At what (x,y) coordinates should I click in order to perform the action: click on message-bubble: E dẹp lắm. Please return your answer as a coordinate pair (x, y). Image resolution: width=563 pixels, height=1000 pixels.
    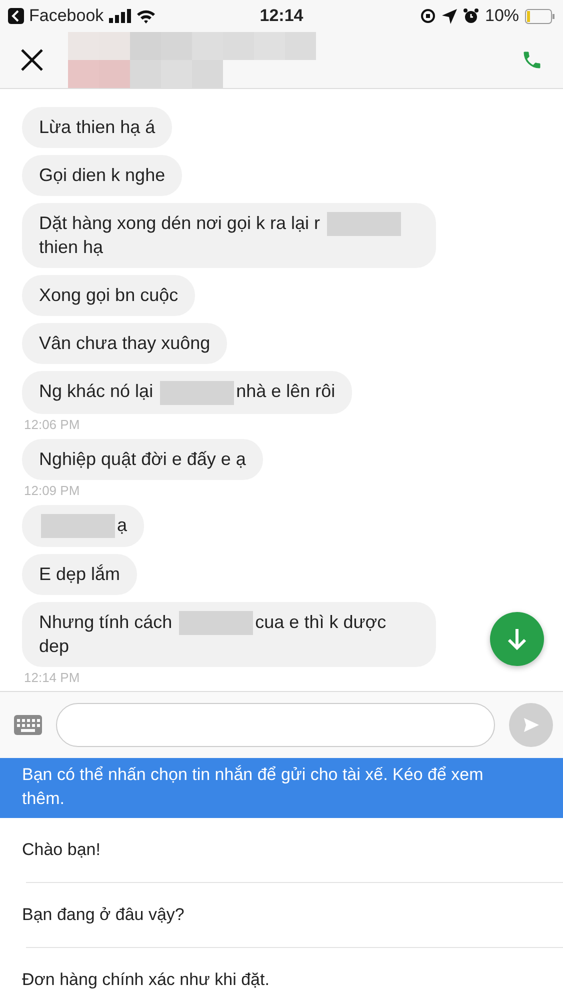
    Looking at the image, I should click on (80, 574).